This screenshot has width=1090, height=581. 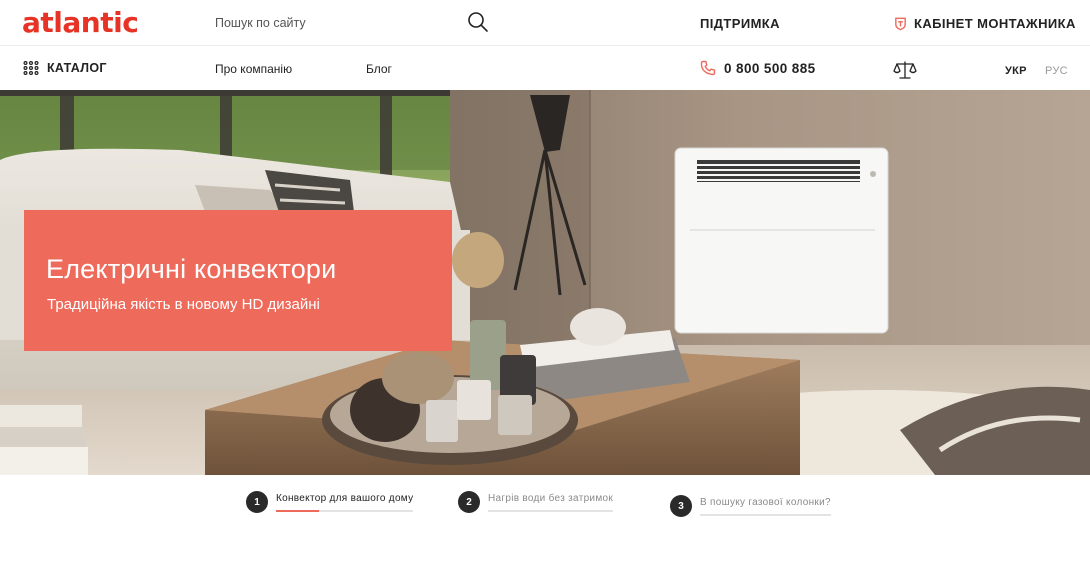 I want to click on phone-link: 0 800 500 885, so click(x=758, y=68).